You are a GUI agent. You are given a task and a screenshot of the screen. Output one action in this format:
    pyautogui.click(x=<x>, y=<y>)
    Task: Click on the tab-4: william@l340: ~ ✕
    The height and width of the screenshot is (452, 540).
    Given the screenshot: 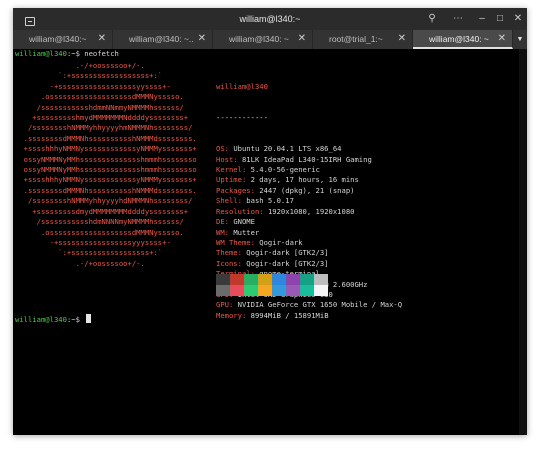 What is the action you would take?
    pyautogui.click(x=463, y=39)
    